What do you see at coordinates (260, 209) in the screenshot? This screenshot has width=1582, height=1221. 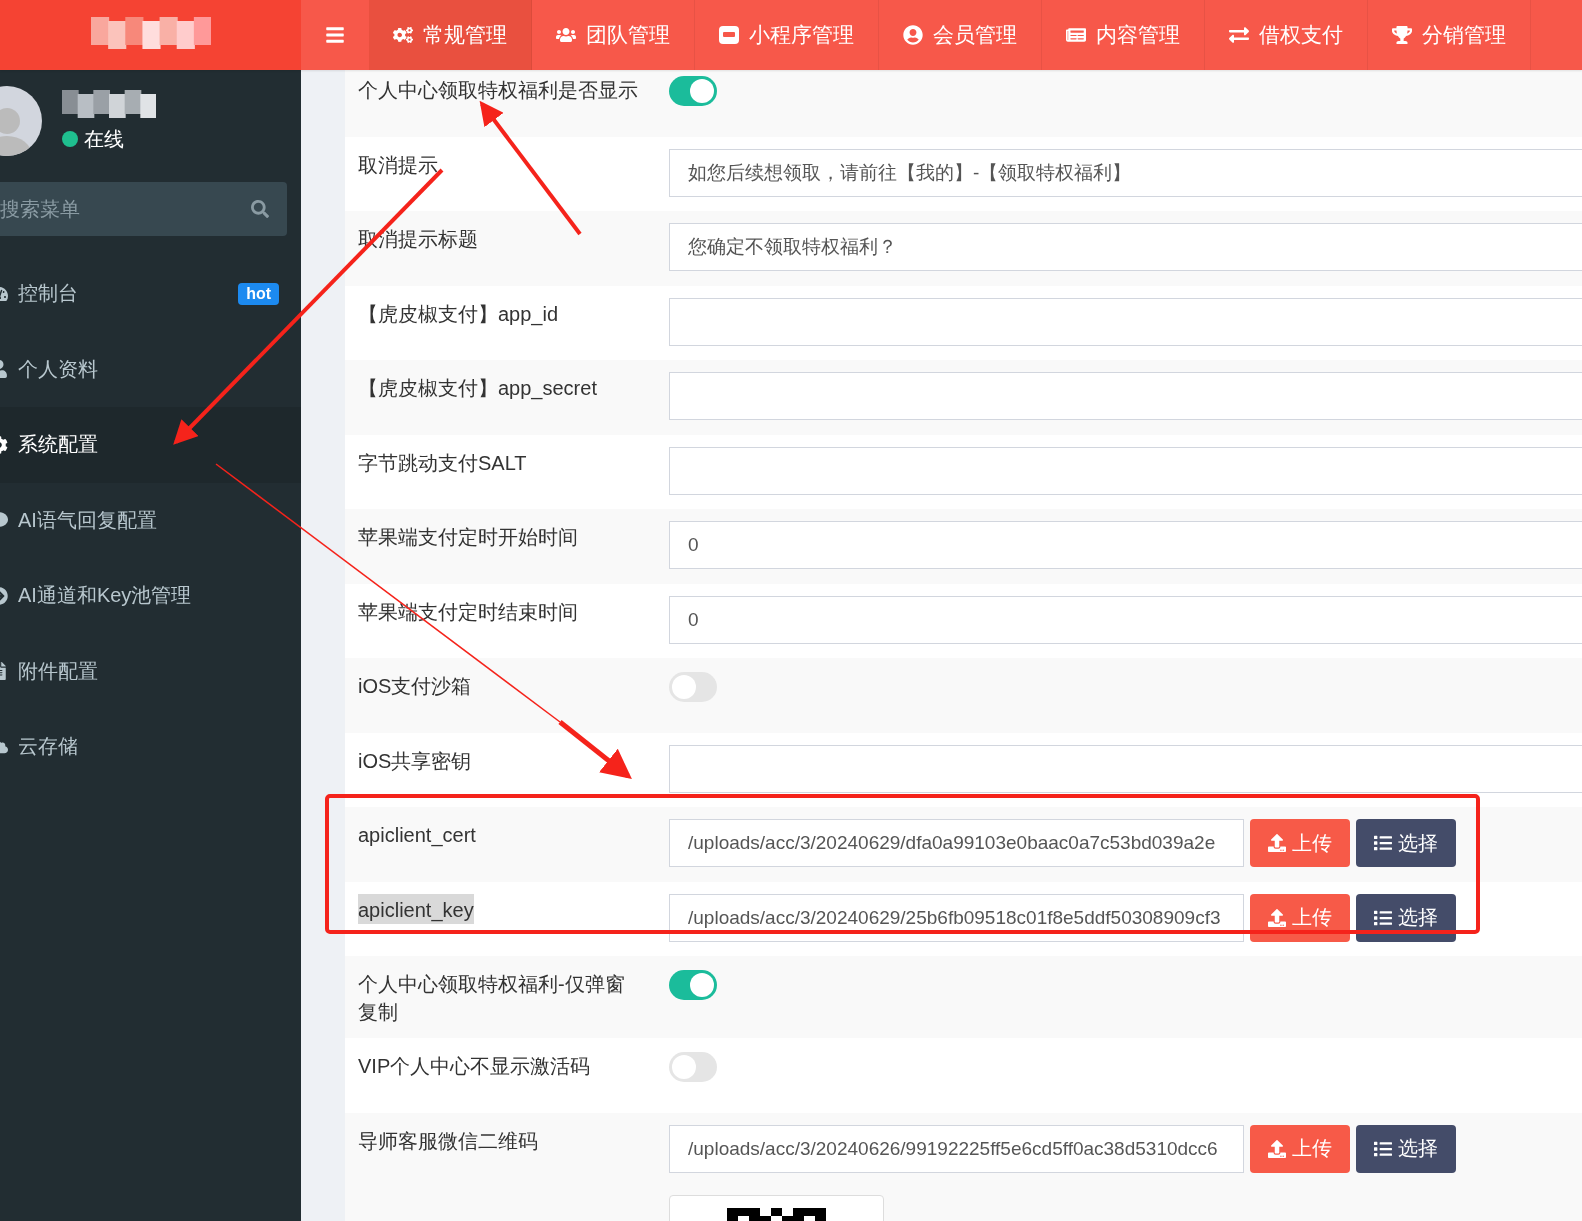 I see `search-icon` at bounding box center [260, 209].